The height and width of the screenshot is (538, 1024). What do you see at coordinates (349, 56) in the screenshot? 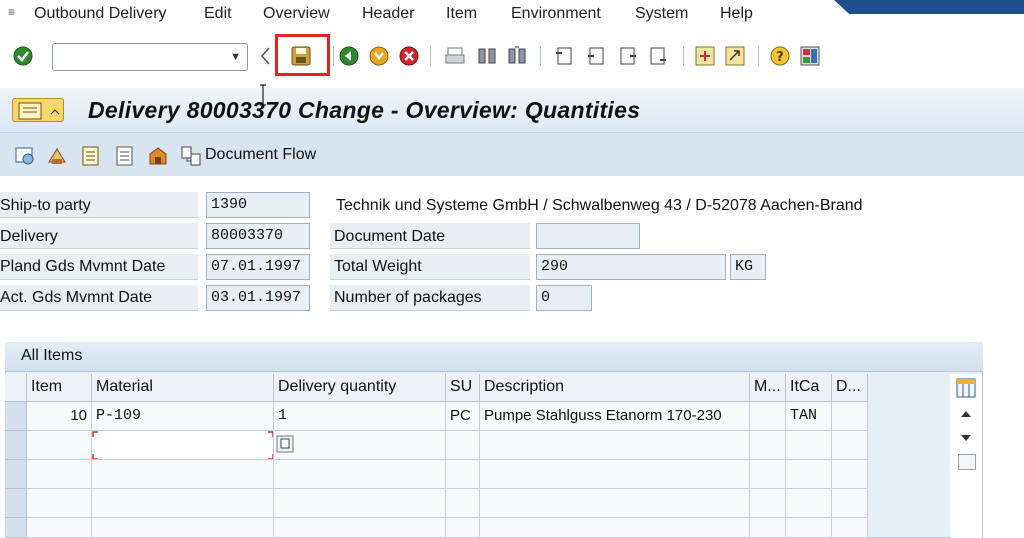
I see `back-icon` at bounding box center [349, 56].